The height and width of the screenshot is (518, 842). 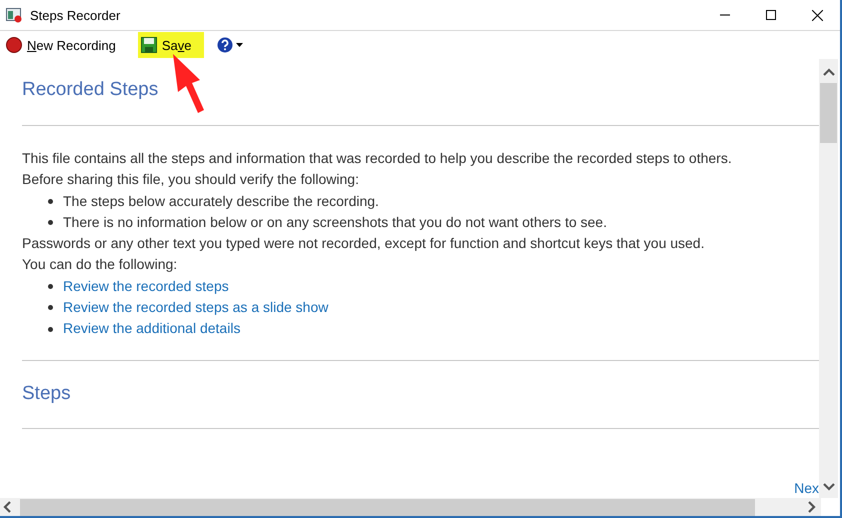 What do you see at coordinates (771, 15) in the screenshot?
I see `maximize-icon` at bounding box center [771, 15].